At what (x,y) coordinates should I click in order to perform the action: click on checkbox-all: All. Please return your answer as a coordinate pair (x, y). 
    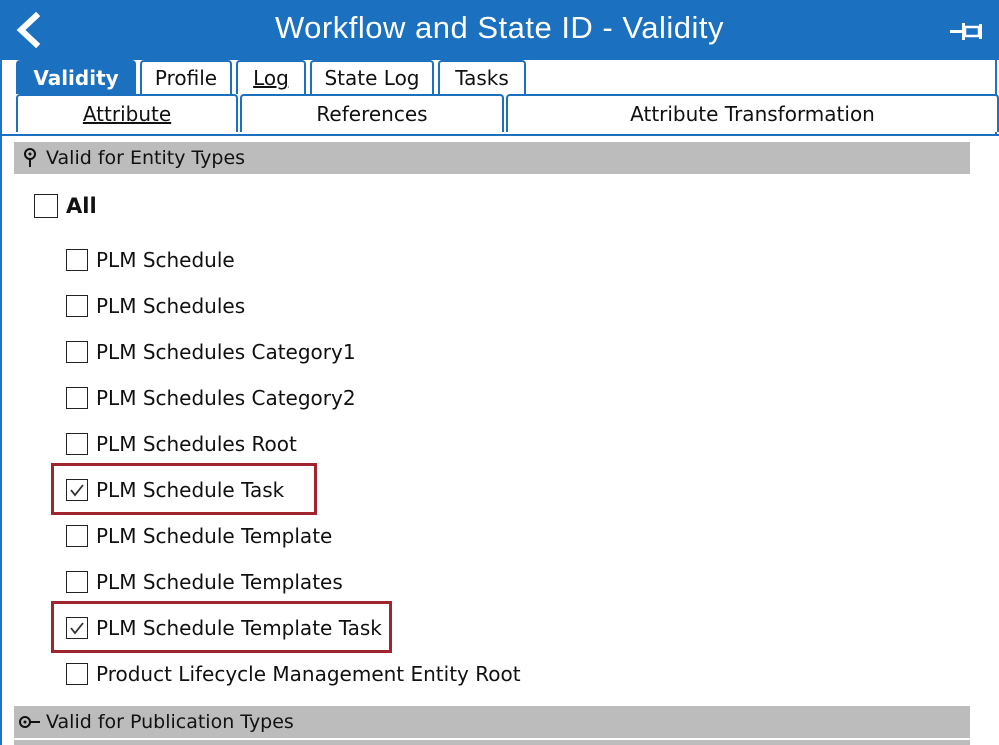
    Looking at the image, I should click on (65, 206).